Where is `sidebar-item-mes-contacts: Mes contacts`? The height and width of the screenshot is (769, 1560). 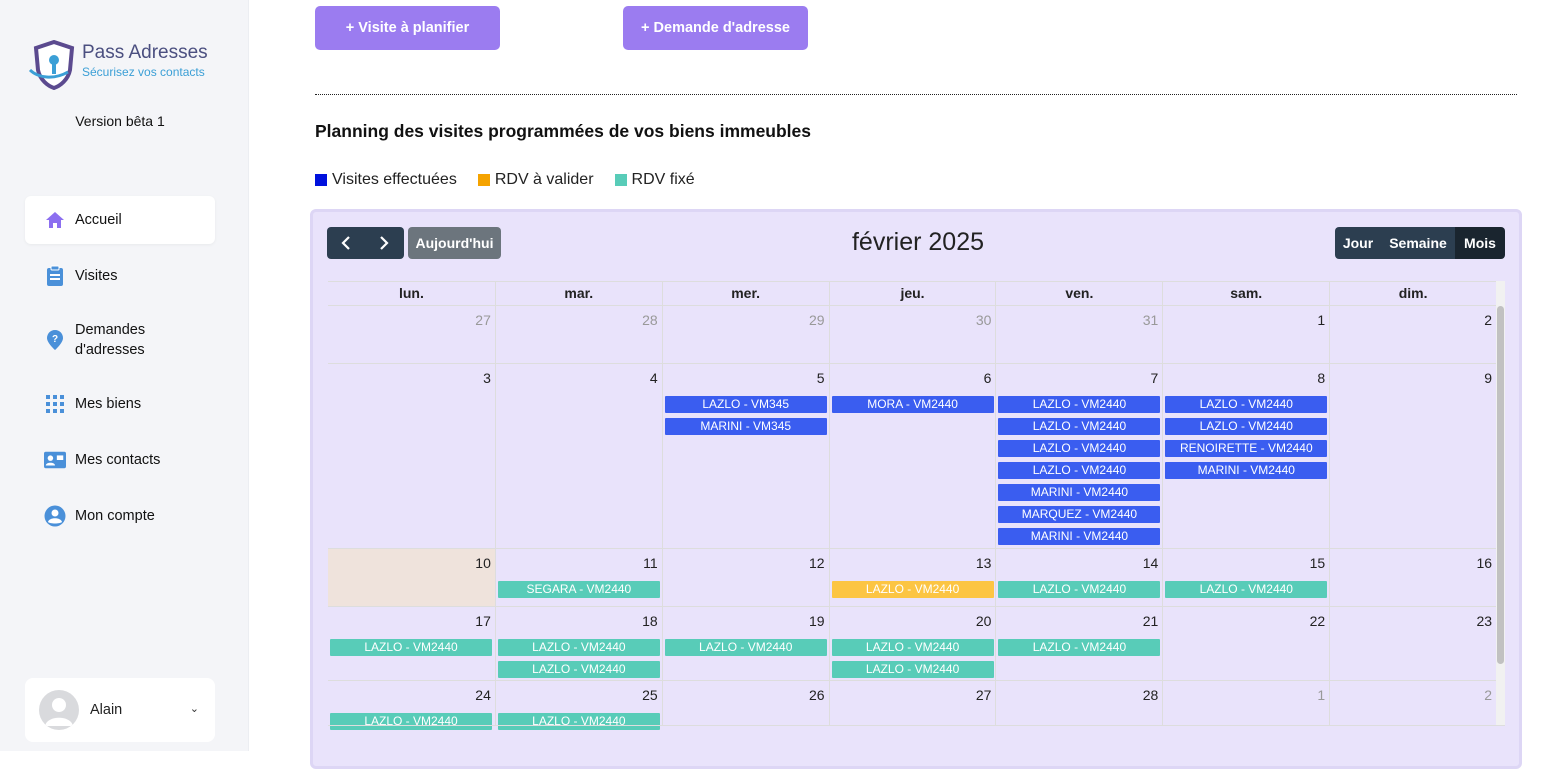
sidebar-item-mes-contacts: Mes contacts is located at coordinates (120, 460).